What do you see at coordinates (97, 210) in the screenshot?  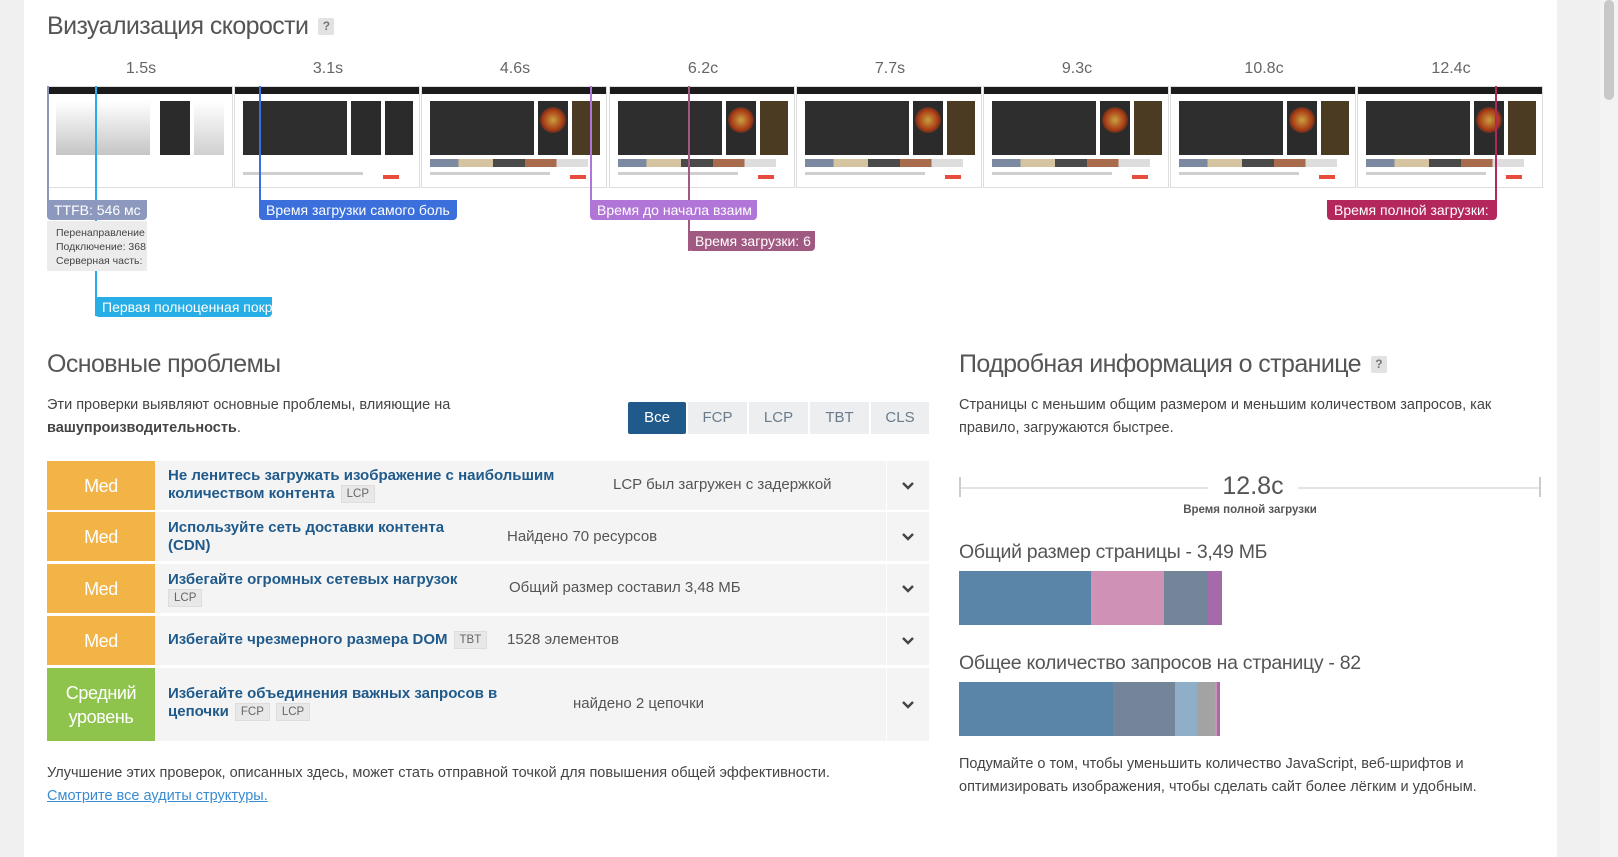 I see `ttfb-marker: TTFB: 546 мс` at bounding box center [97, 210].